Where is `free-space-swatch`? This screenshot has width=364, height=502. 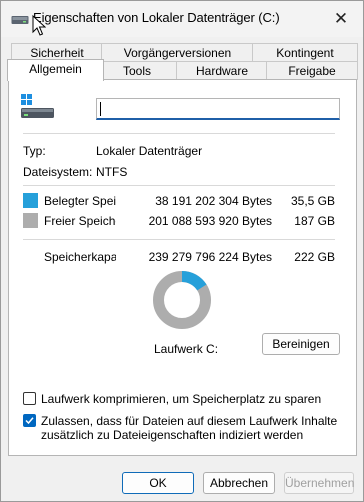
free-space-swatch is located at coordinates (30, 220).